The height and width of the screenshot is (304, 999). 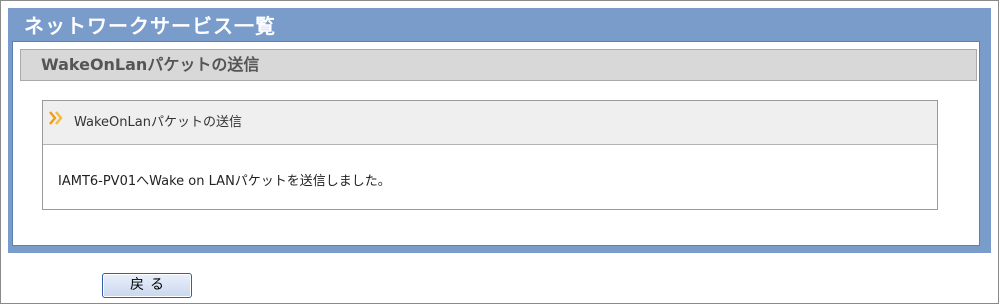 What do you see at coordinates (147, 285) in the screenshot?
I see `back-button: 戻る` at bounding box center [147, 285].